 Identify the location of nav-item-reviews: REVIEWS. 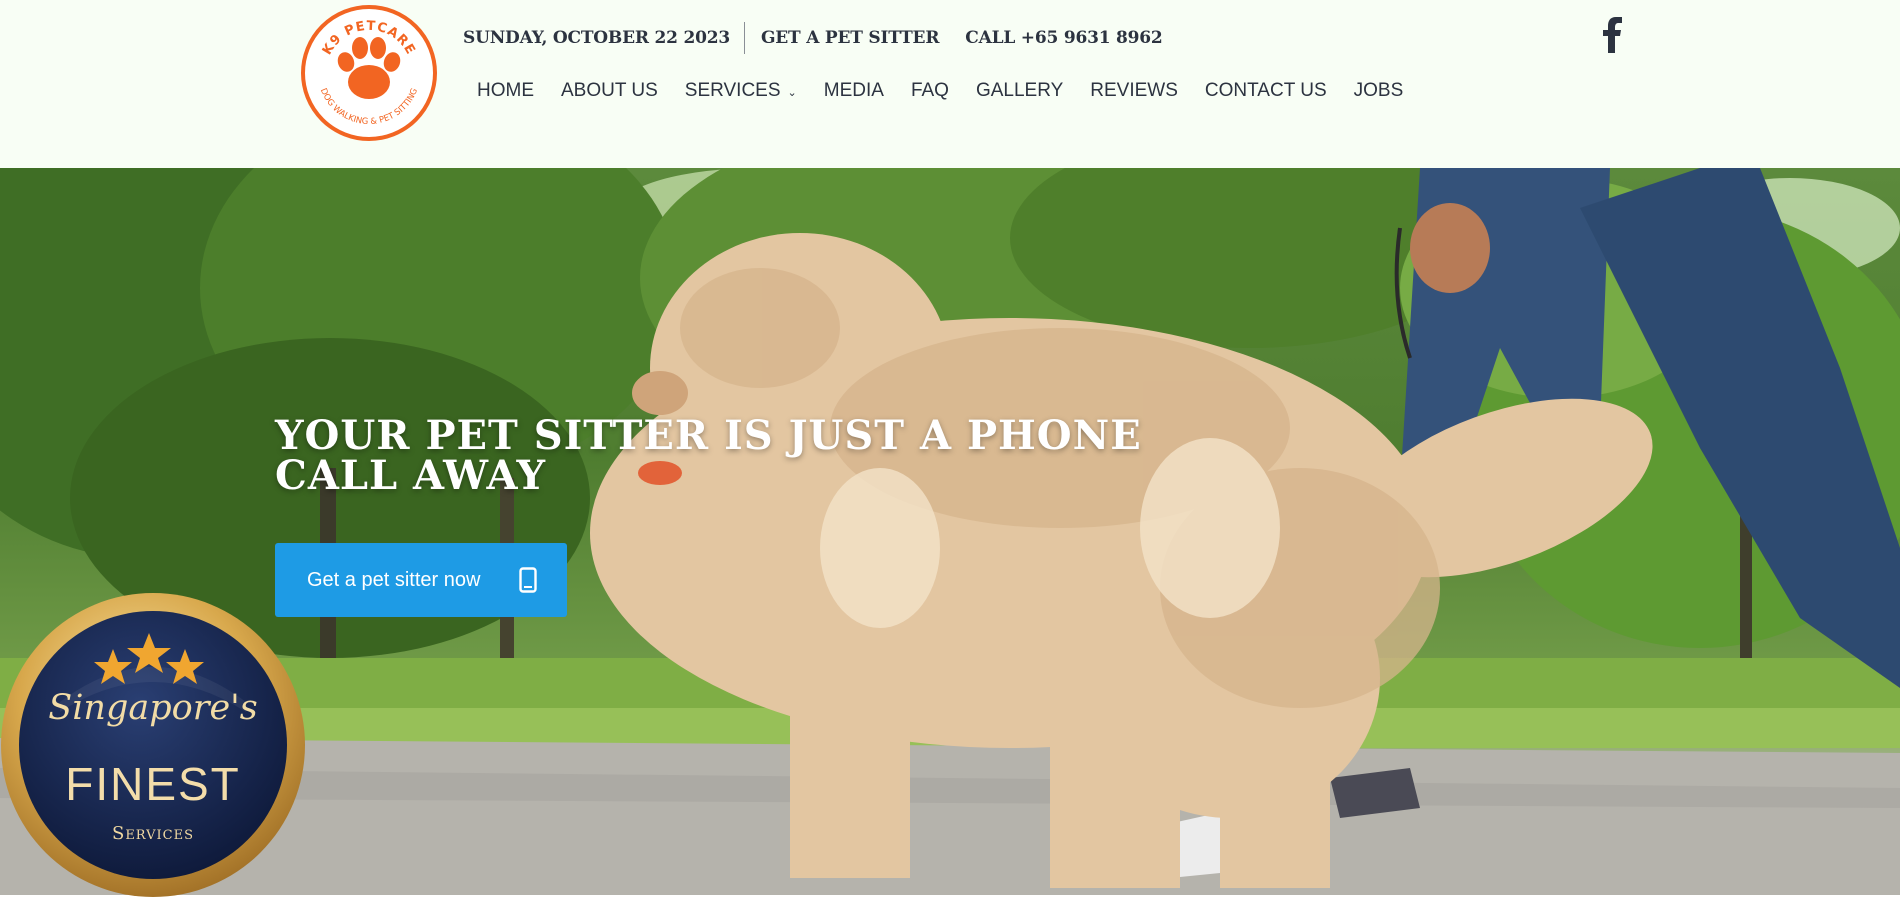
(1134, 91).